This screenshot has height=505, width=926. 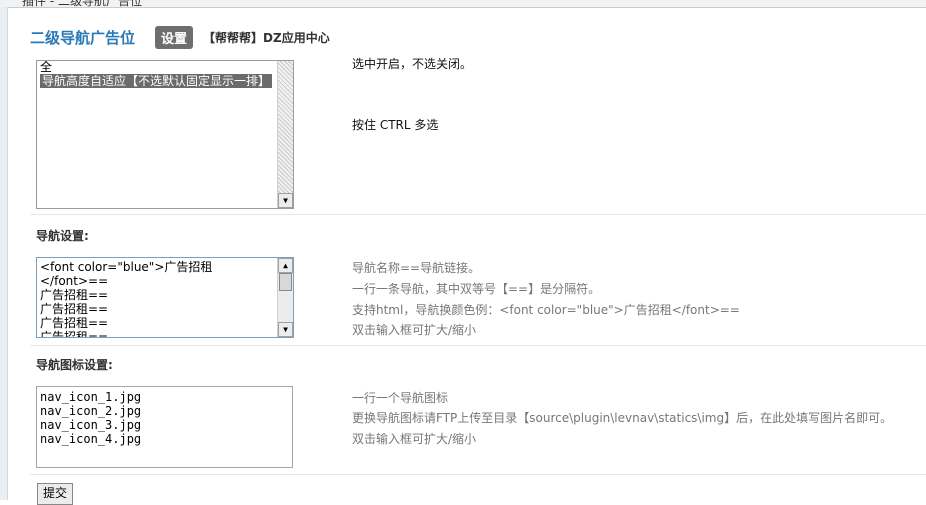 I want to click on scroll-up-icon: ▲, so click(x=285, y=265).